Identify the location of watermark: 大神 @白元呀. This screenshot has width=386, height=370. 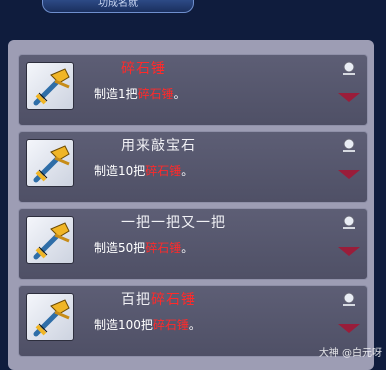
(350, 353).